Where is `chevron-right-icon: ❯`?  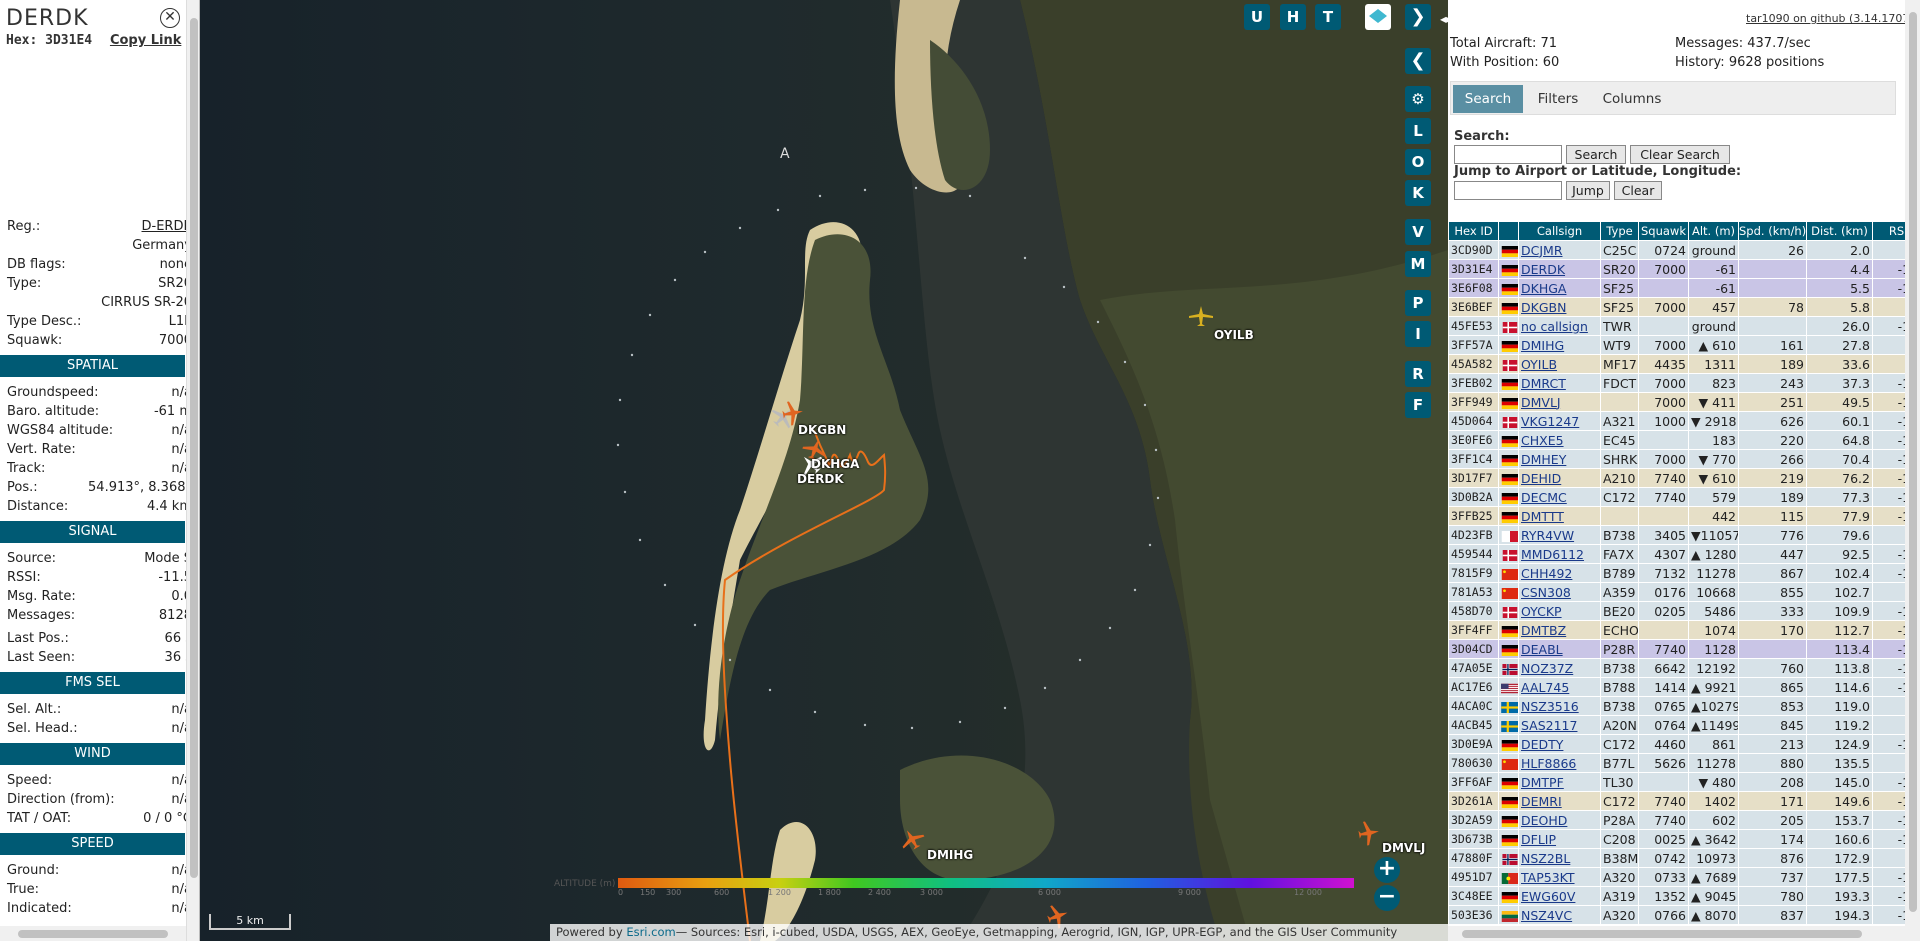 chevron-right-icon: ❯ is located at coordinates (1418, 17).